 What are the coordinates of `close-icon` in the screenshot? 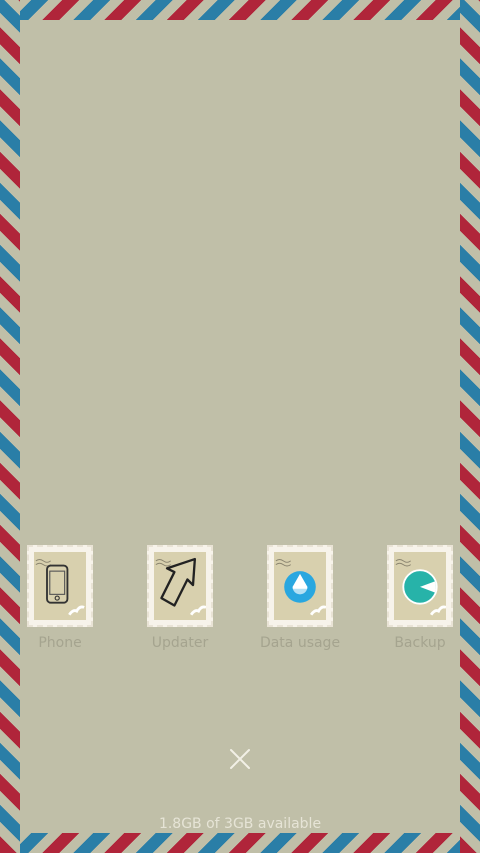 It's located at (240, 759).